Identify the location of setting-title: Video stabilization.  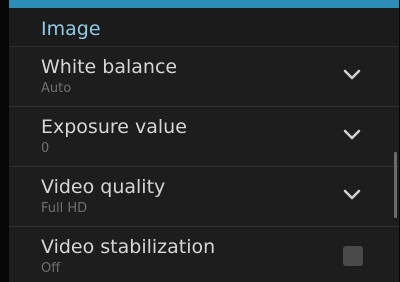
(128, 247).